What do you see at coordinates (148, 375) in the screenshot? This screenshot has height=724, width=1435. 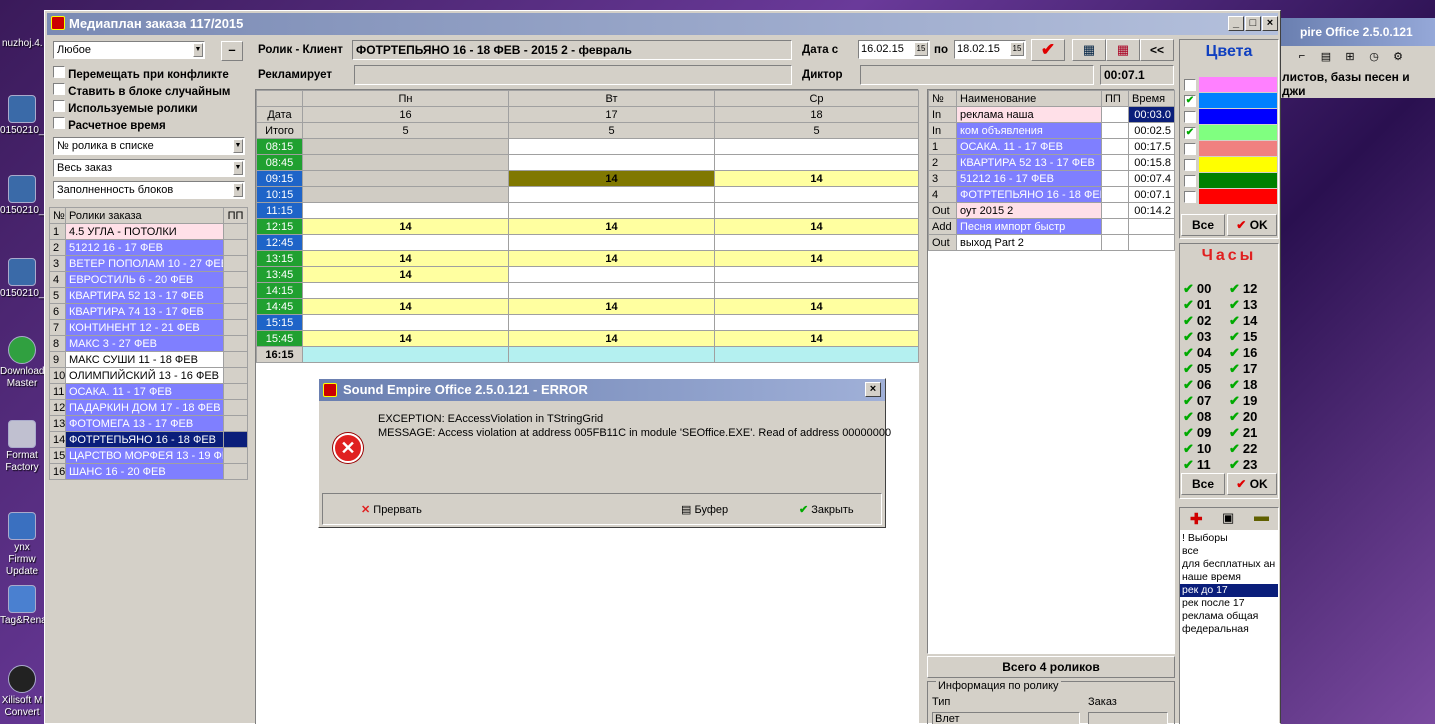 I see `table-row: 10 ОЛИМПИЙСКИЙ 13 - 16 ФЕВ` at bounding box center [148, 375].